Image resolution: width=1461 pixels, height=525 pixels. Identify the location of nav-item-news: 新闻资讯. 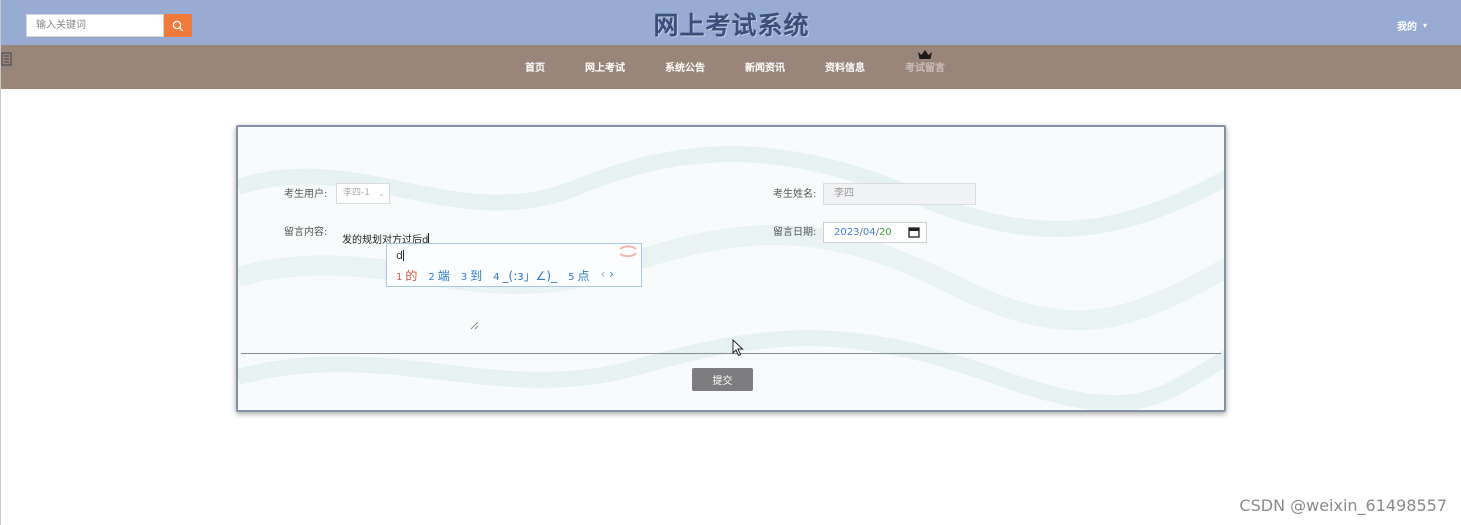
(765, 67).